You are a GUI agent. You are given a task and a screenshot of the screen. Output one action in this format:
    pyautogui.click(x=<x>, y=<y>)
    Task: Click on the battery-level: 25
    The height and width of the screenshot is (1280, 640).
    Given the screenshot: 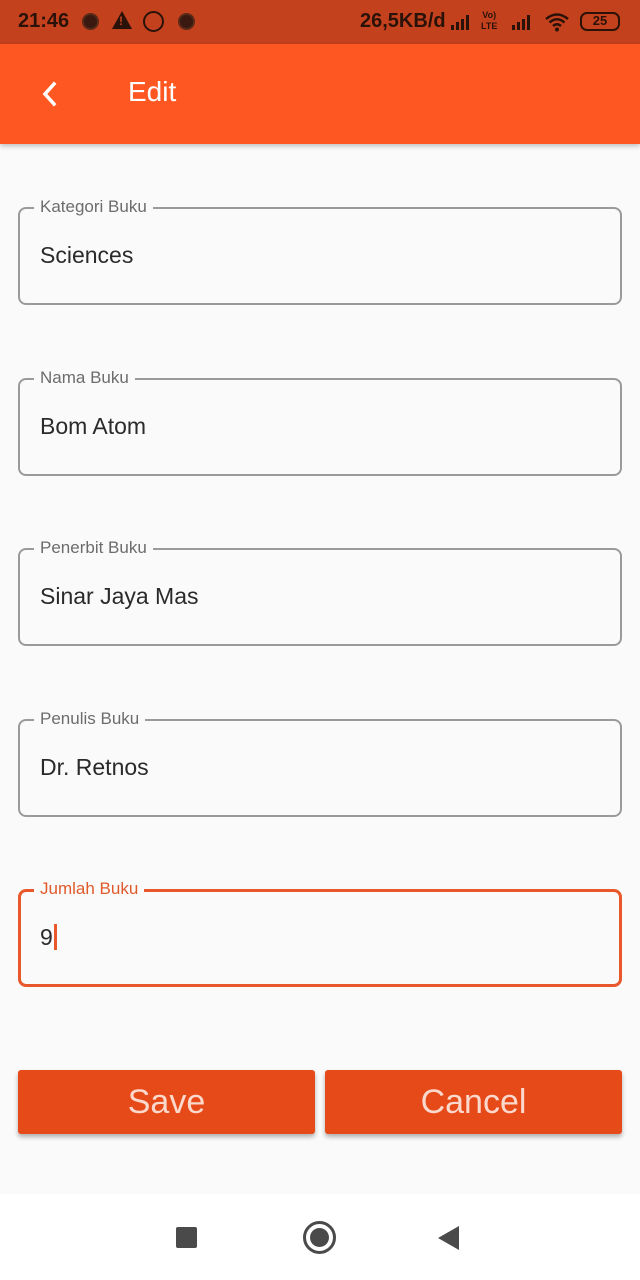 What is the action you would take?
    pyautogui.click(x=600, y=20)
    